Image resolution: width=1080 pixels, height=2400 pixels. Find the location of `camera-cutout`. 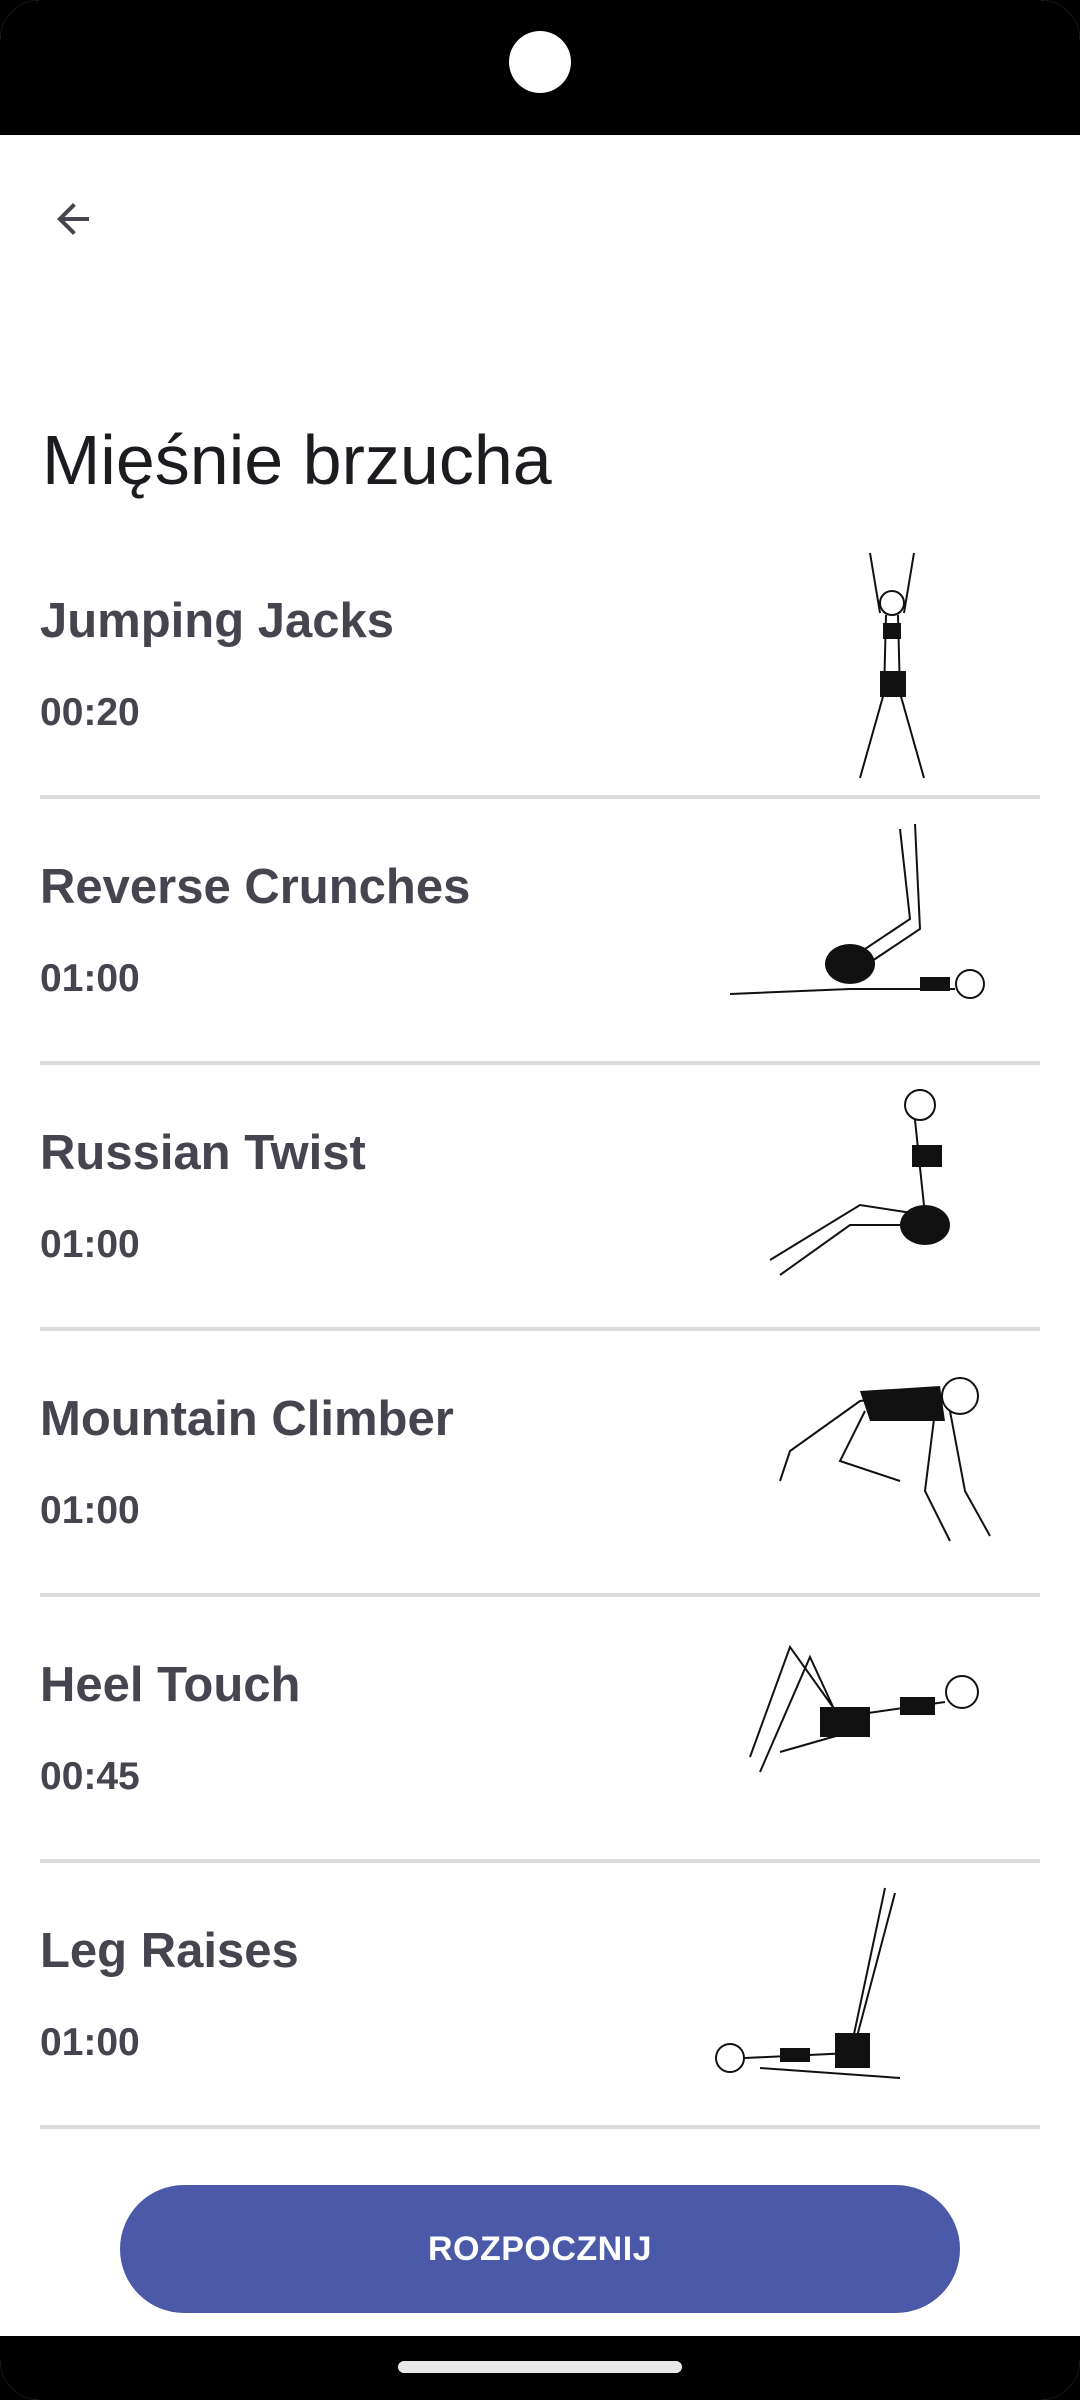

camera-cutout is located at coordinates (540, 62).